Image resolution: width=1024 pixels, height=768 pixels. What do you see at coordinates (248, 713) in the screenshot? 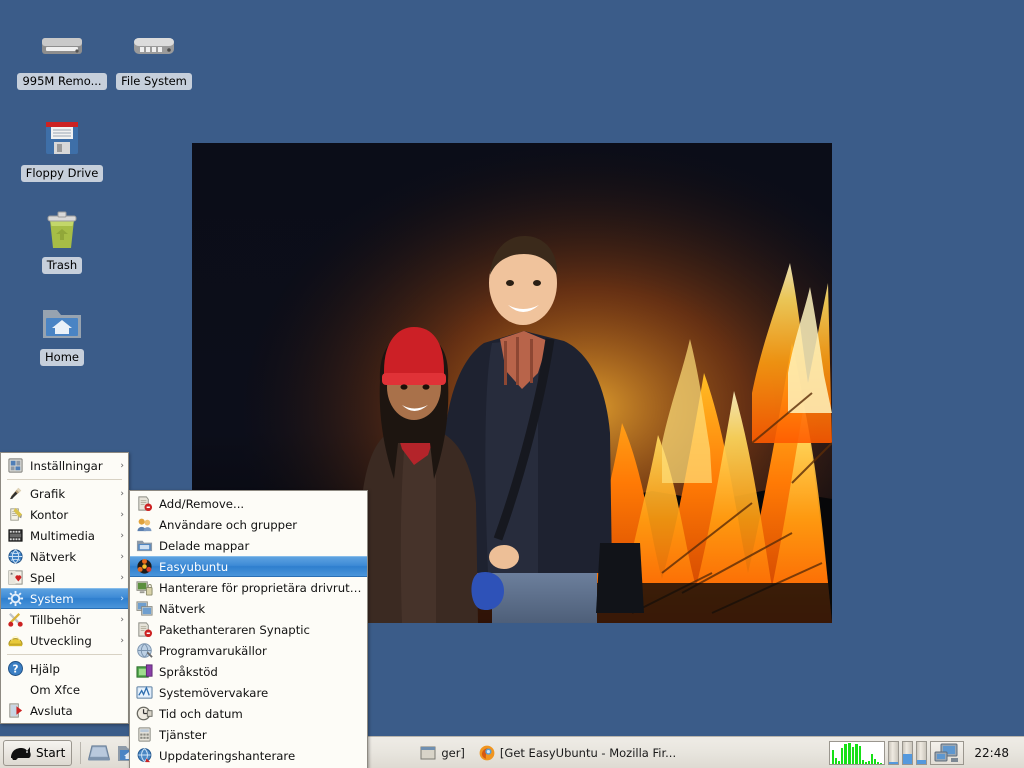
I see `submenu-item-tid-och-datum: Tid och datum` at bounding box center [248, 713].